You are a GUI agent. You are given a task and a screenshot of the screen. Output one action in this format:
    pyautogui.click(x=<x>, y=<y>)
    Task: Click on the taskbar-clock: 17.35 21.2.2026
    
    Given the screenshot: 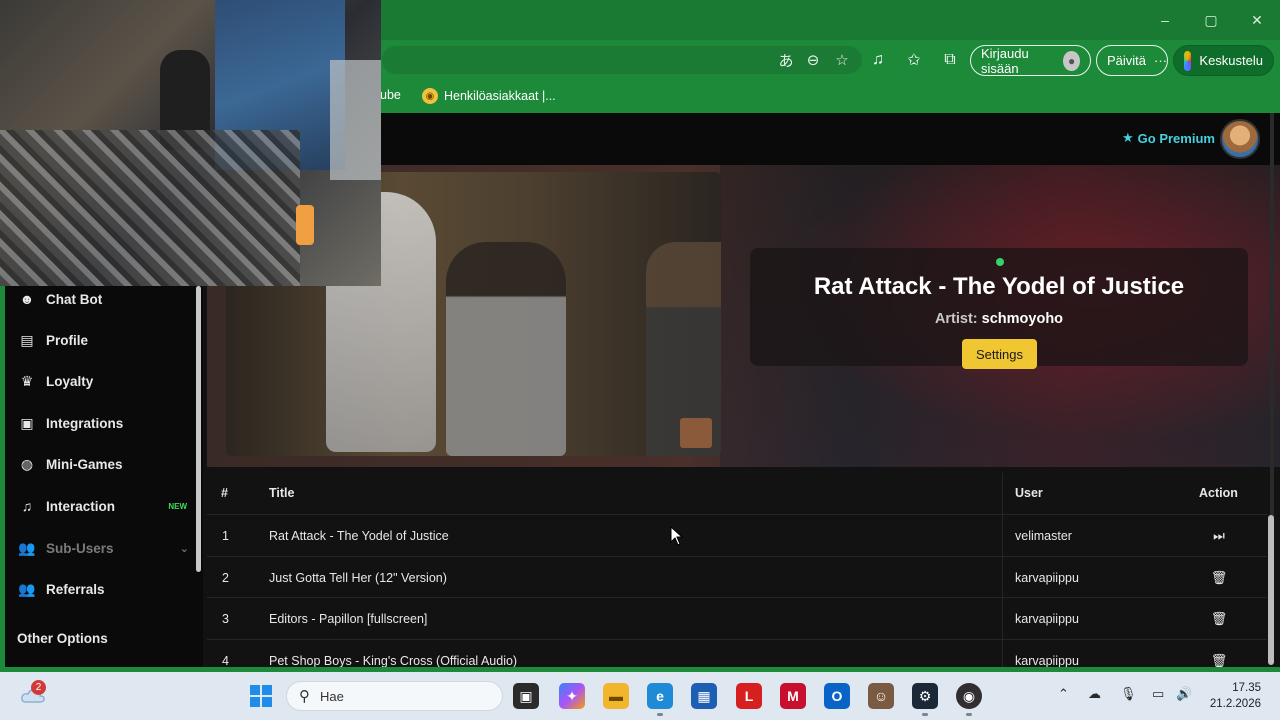 What is the action you would take?
    pyautogui.click(x=1232, y=696)
    